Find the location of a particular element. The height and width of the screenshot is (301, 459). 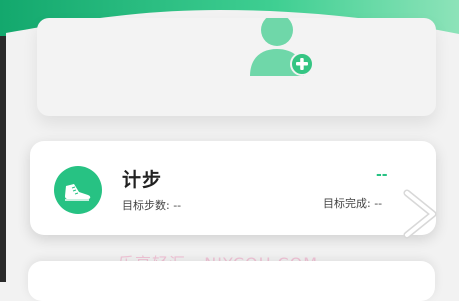

step-title: 计步 is located at coordinates (142, 180).